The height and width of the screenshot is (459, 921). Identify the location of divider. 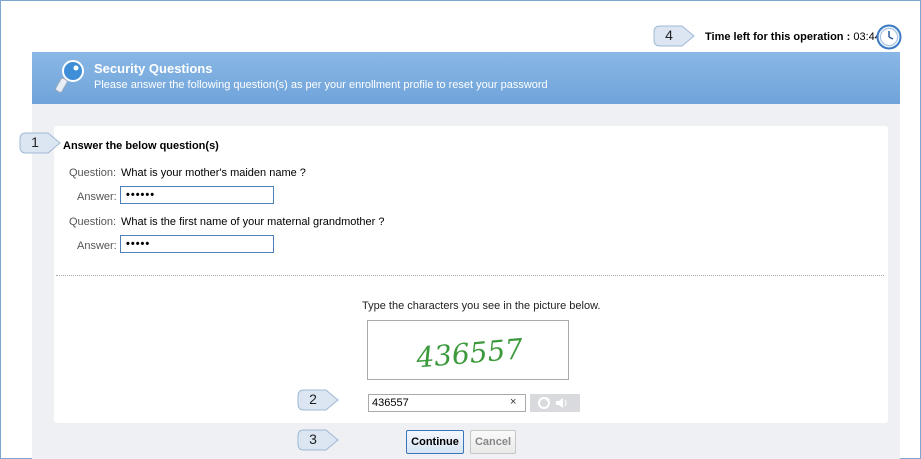
(470, 275).